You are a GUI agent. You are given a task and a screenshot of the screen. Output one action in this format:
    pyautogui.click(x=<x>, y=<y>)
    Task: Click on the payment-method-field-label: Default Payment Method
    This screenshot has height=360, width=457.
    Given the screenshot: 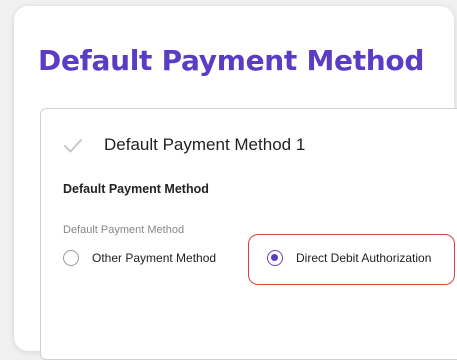 What is the action you would take?
    pyautogui.click(x=124, y=230)
    